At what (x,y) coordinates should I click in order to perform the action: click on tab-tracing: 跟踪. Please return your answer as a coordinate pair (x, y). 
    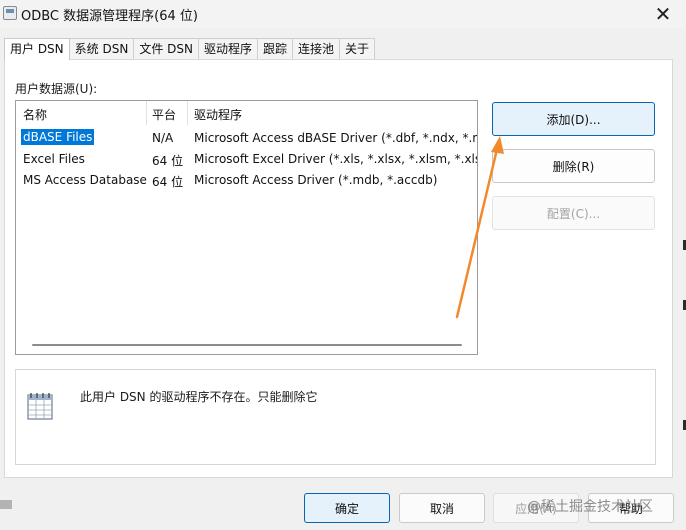
    Looking at the image, I should click on (274, 48).